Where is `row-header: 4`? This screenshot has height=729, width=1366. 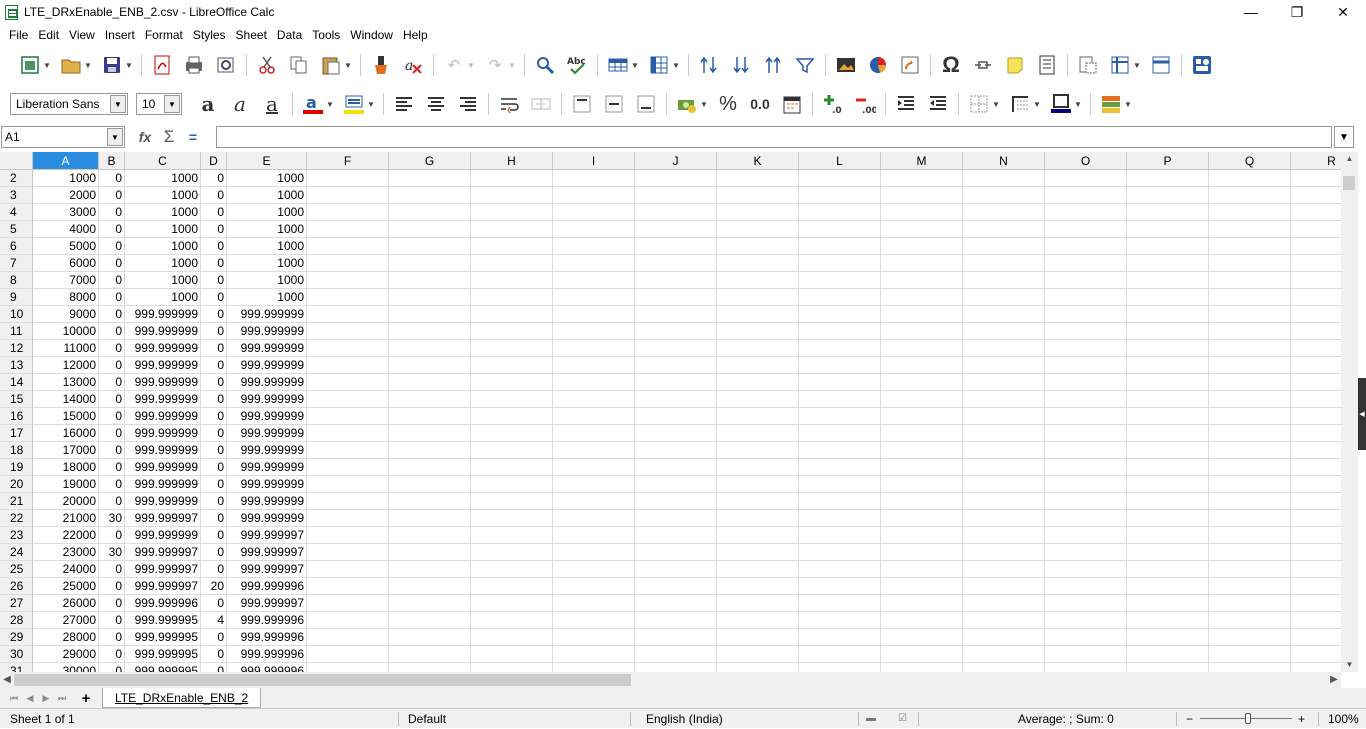
row-header: 4 is located at coordinates (16, 212).